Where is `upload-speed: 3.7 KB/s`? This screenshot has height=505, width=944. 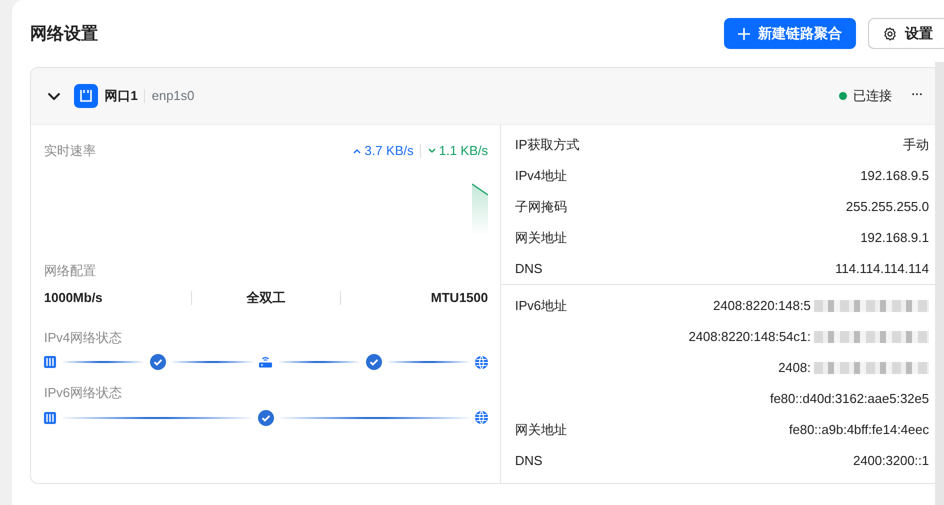 upload-speed: 3.7 KB/s is located at coordinates (383, 150).